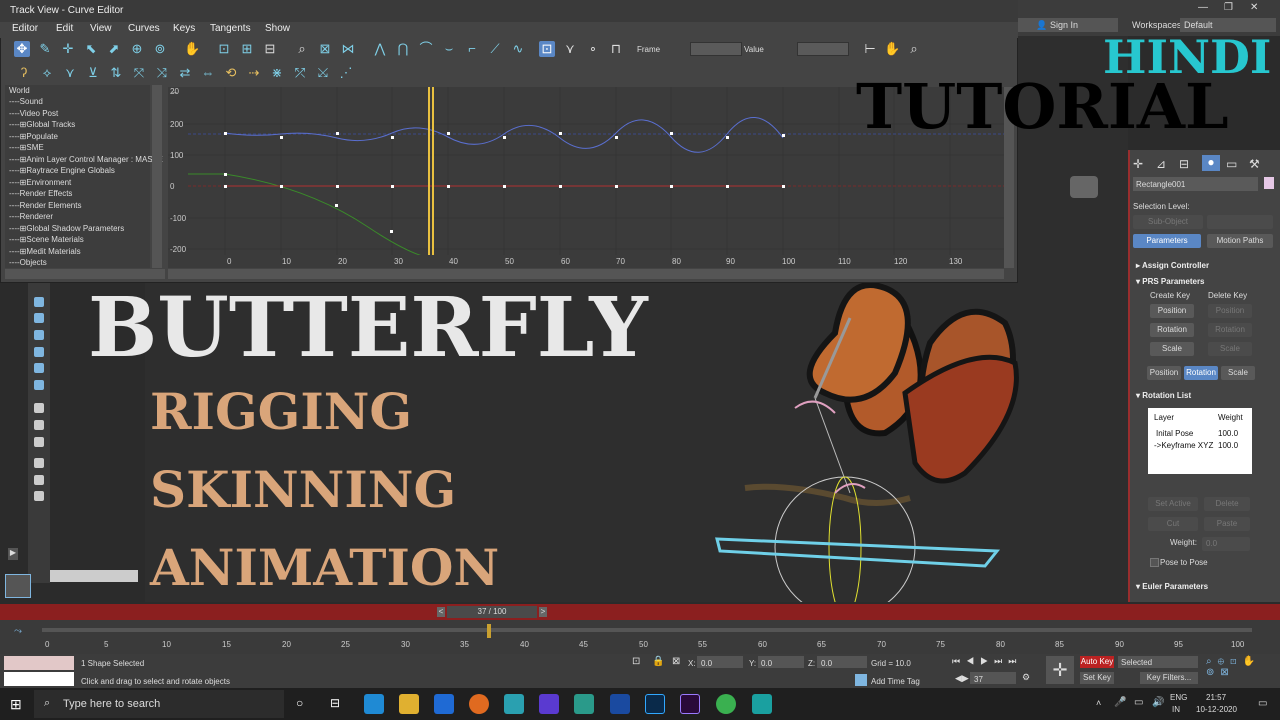 This screenshot has width=1280, height=720. Describe the element at coordinates (39, 318) in the screenshot. I see `rotate-tool-icon` at that location.